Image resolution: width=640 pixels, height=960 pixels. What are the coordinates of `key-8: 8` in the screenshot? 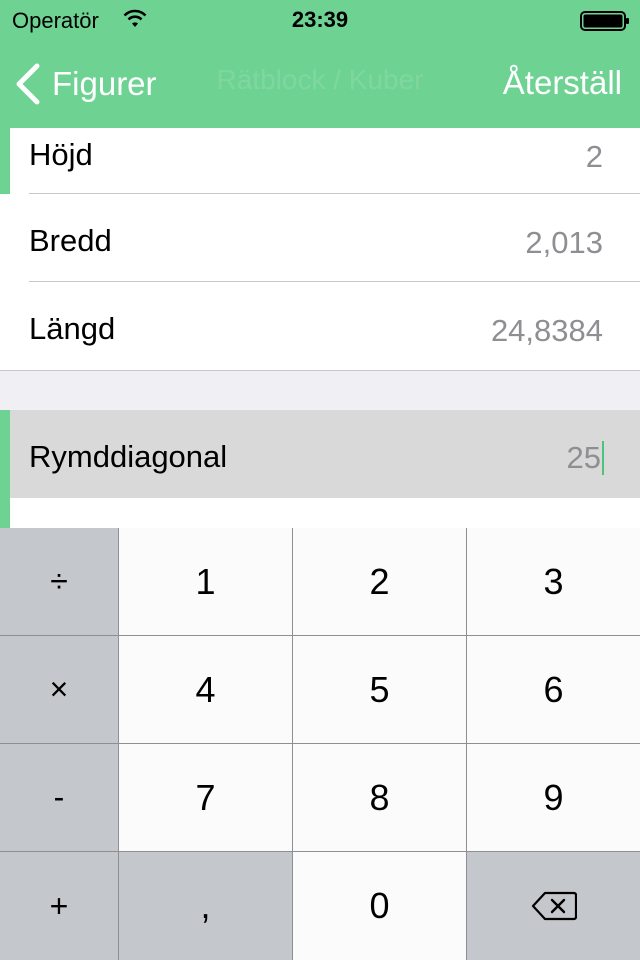 It's located at (379, 797).